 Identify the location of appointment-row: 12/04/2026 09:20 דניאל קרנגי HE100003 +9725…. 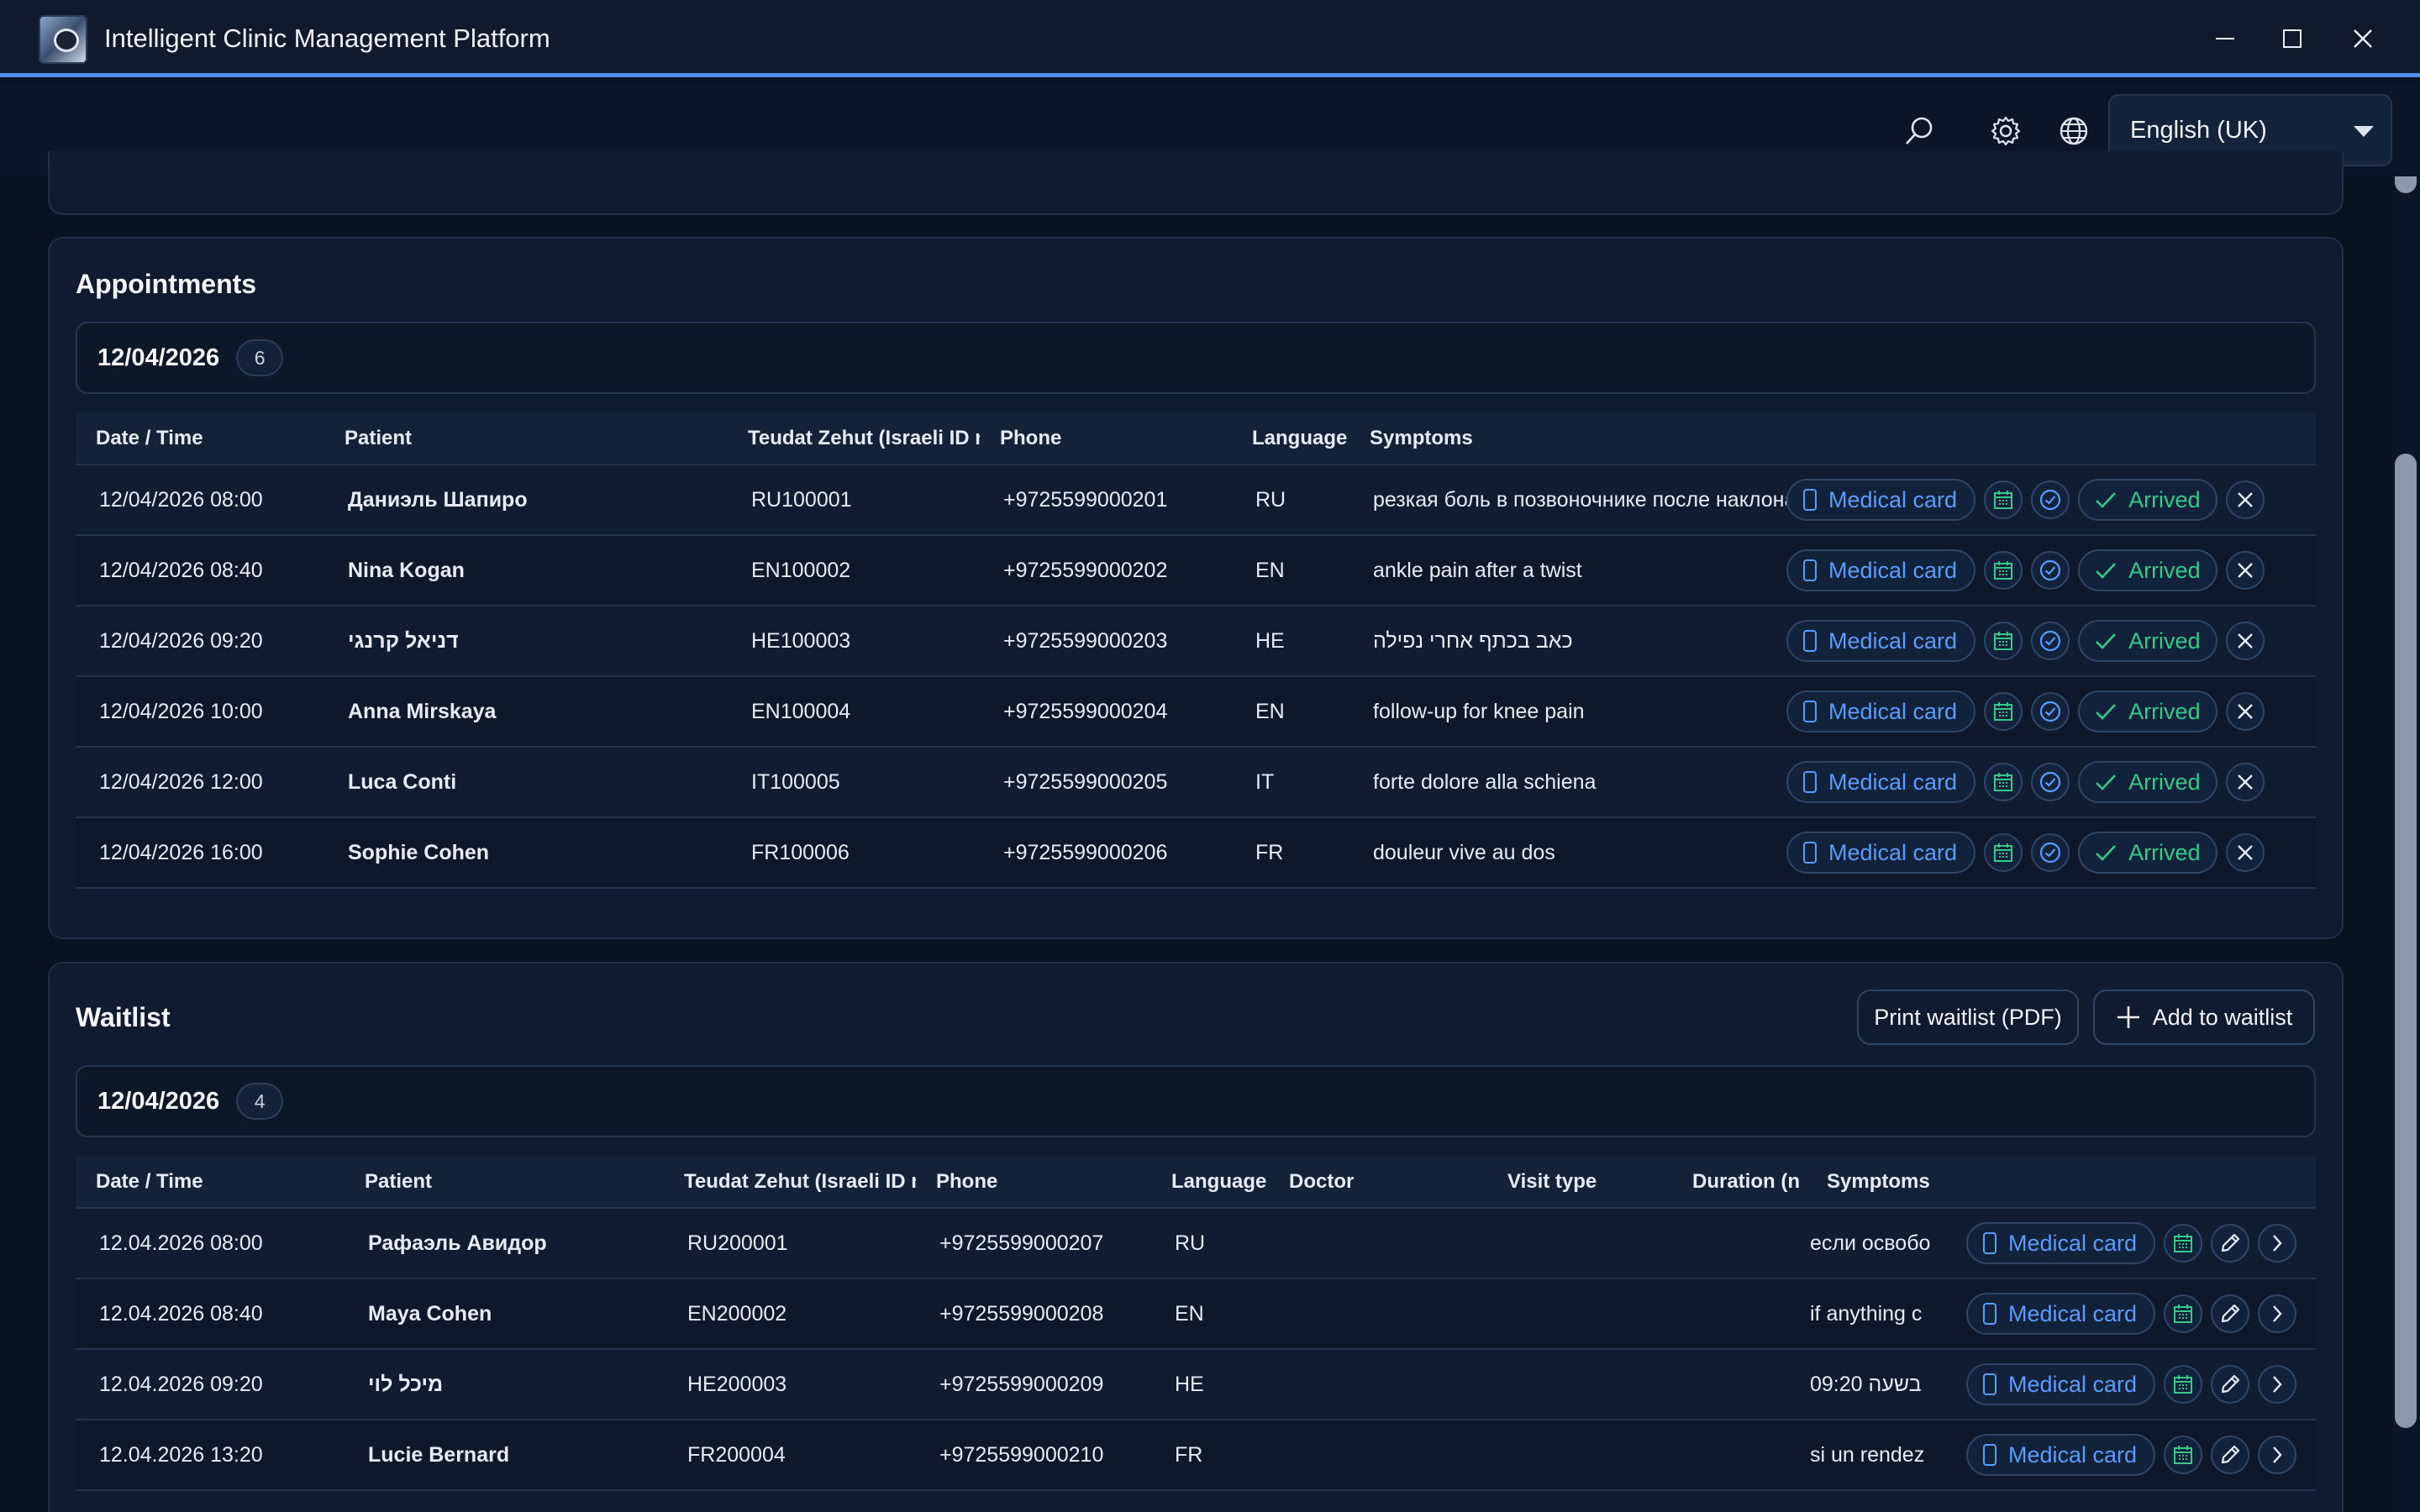
(1196, 641).